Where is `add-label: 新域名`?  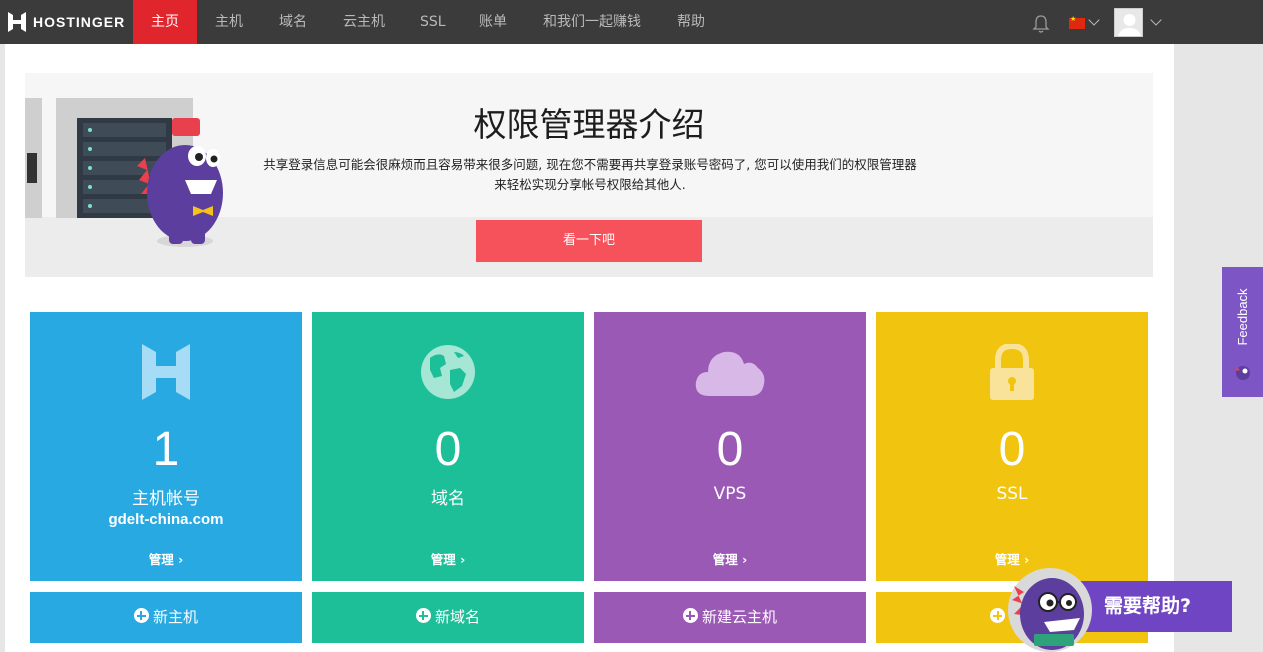
add-label: 新域名 is located at coordinates (457, 617).